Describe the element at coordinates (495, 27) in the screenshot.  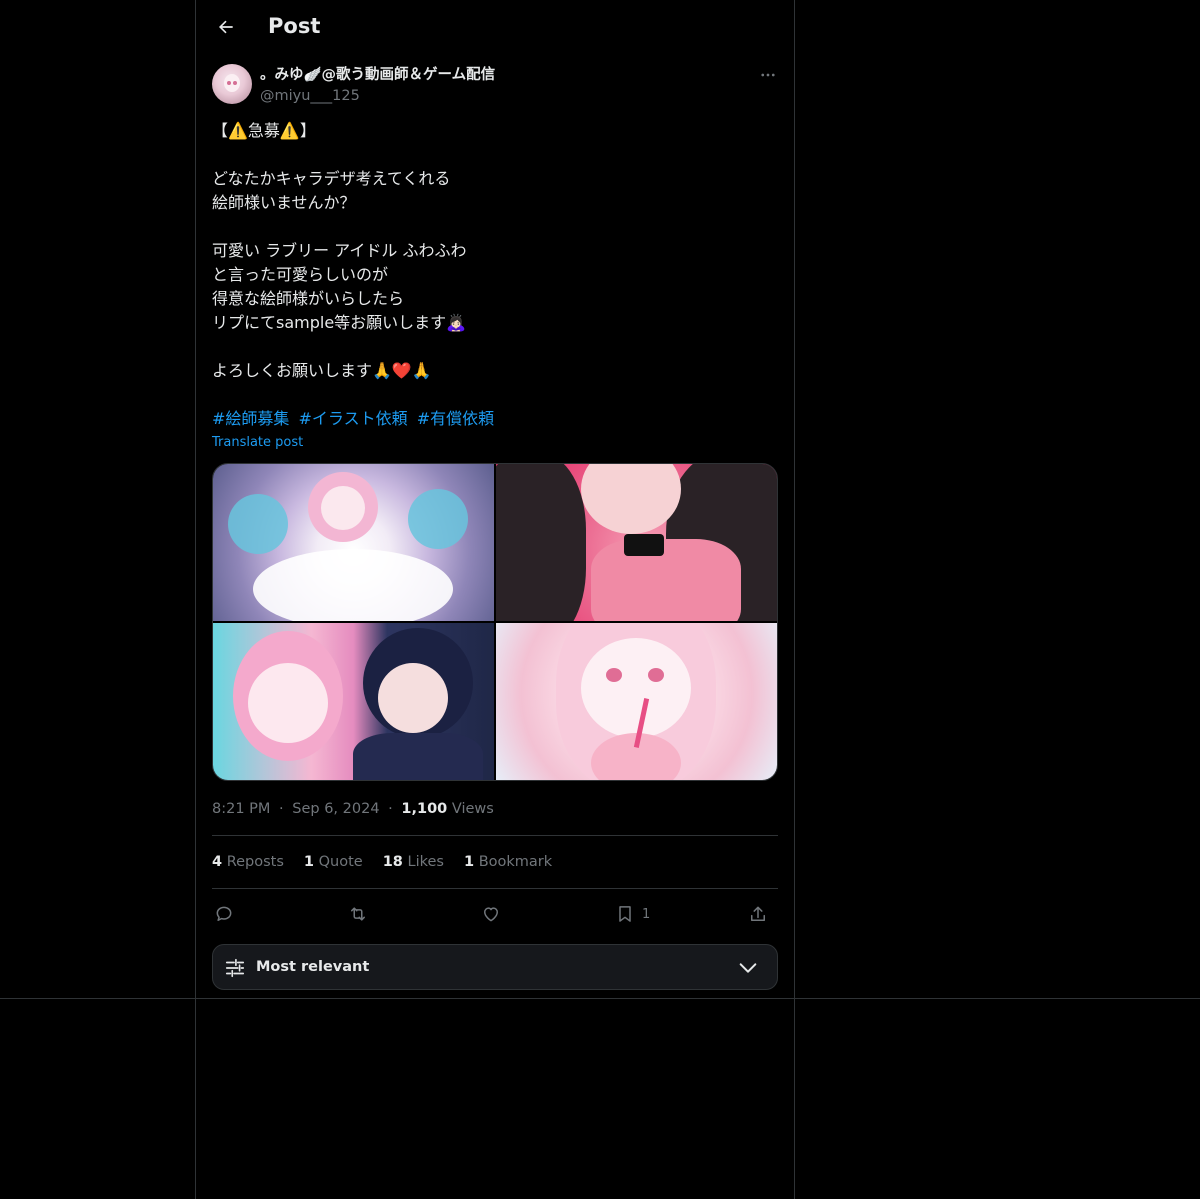
I see `post-header: Post` at that location.